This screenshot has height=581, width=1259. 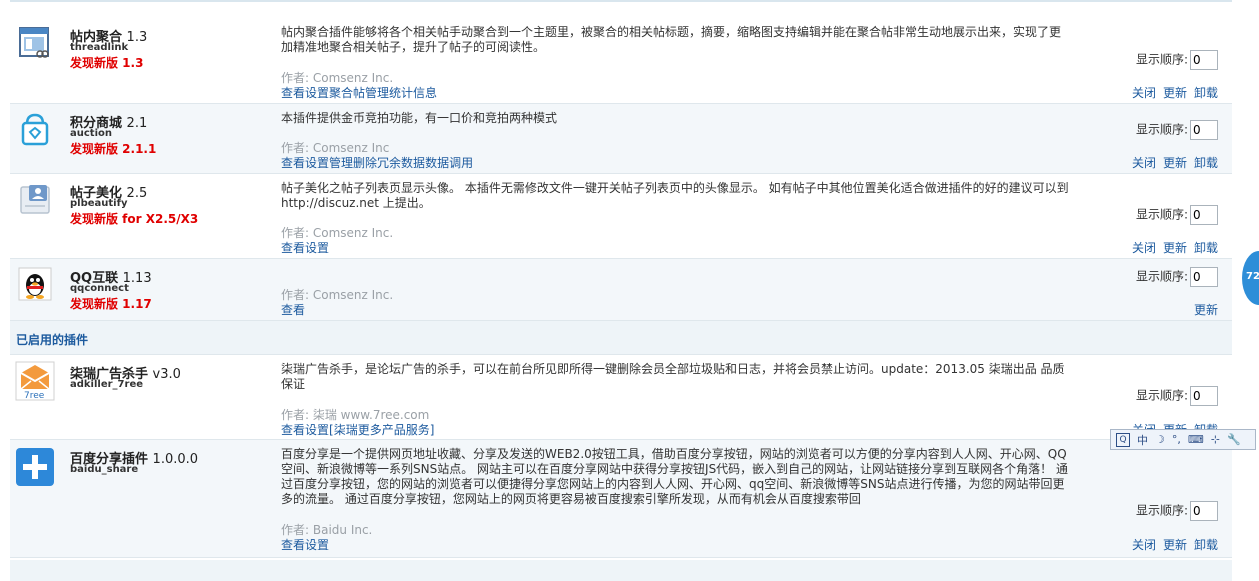 I want to click on keyboard-icon: ⌨, so click(x=1196, y=439).